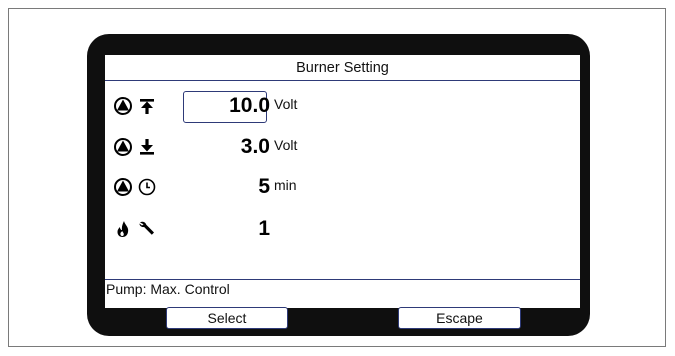  I want to click on setting-row-min-voltage: 3.0 Volt, so click(342, 147).